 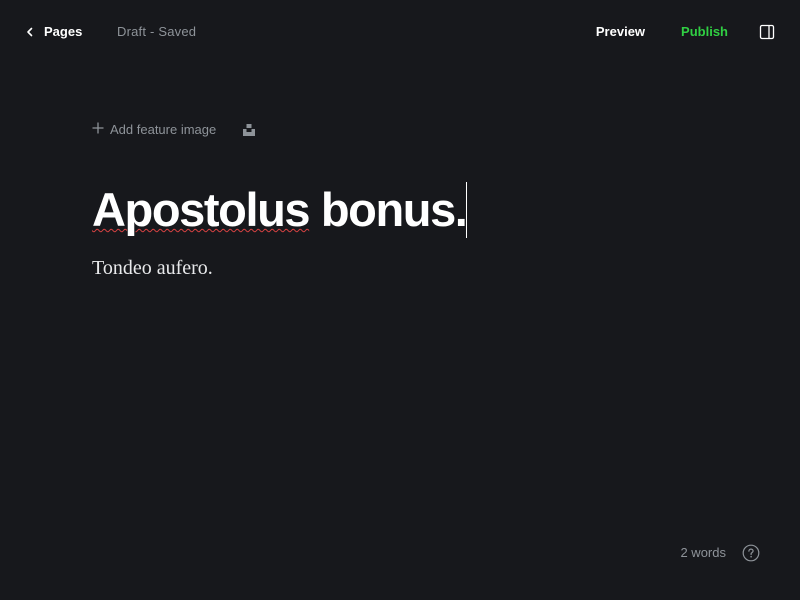 What do you see at coordinates (157, 31) in the screenshot?
I see `draft-status: Draft - Saved` at bounding box center [157, 31].